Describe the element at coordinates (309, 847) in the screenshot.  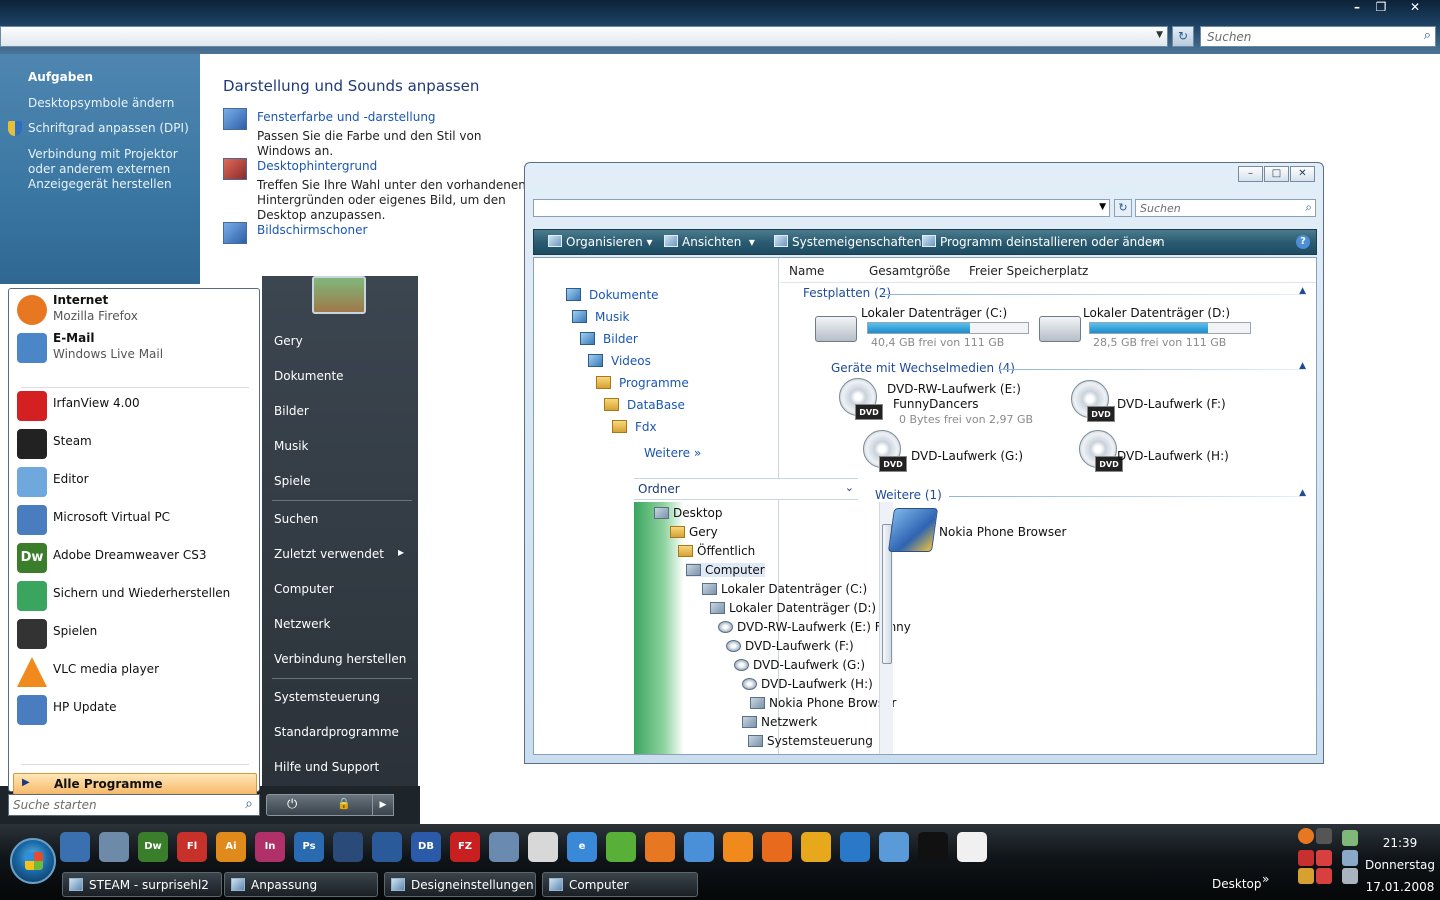
I see `quick-launch-icon: Ps` at that location.